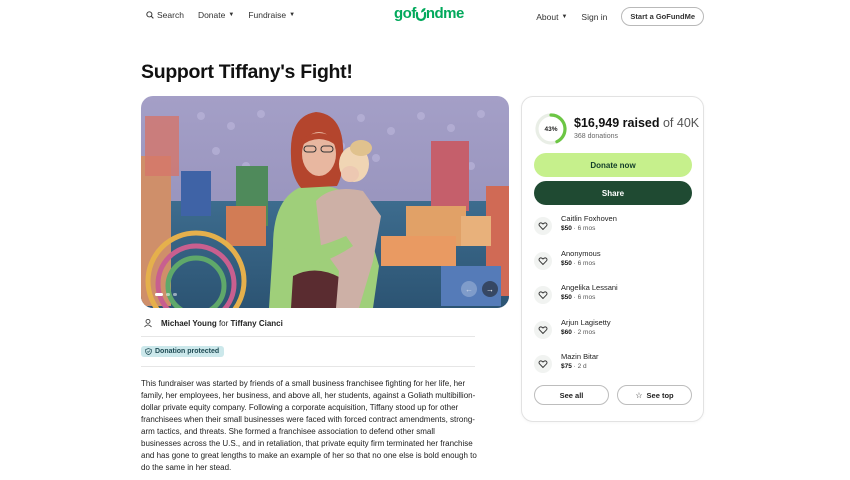  I want to click on amount-raised: $16,949 raised of 40K, so click(636, 123).